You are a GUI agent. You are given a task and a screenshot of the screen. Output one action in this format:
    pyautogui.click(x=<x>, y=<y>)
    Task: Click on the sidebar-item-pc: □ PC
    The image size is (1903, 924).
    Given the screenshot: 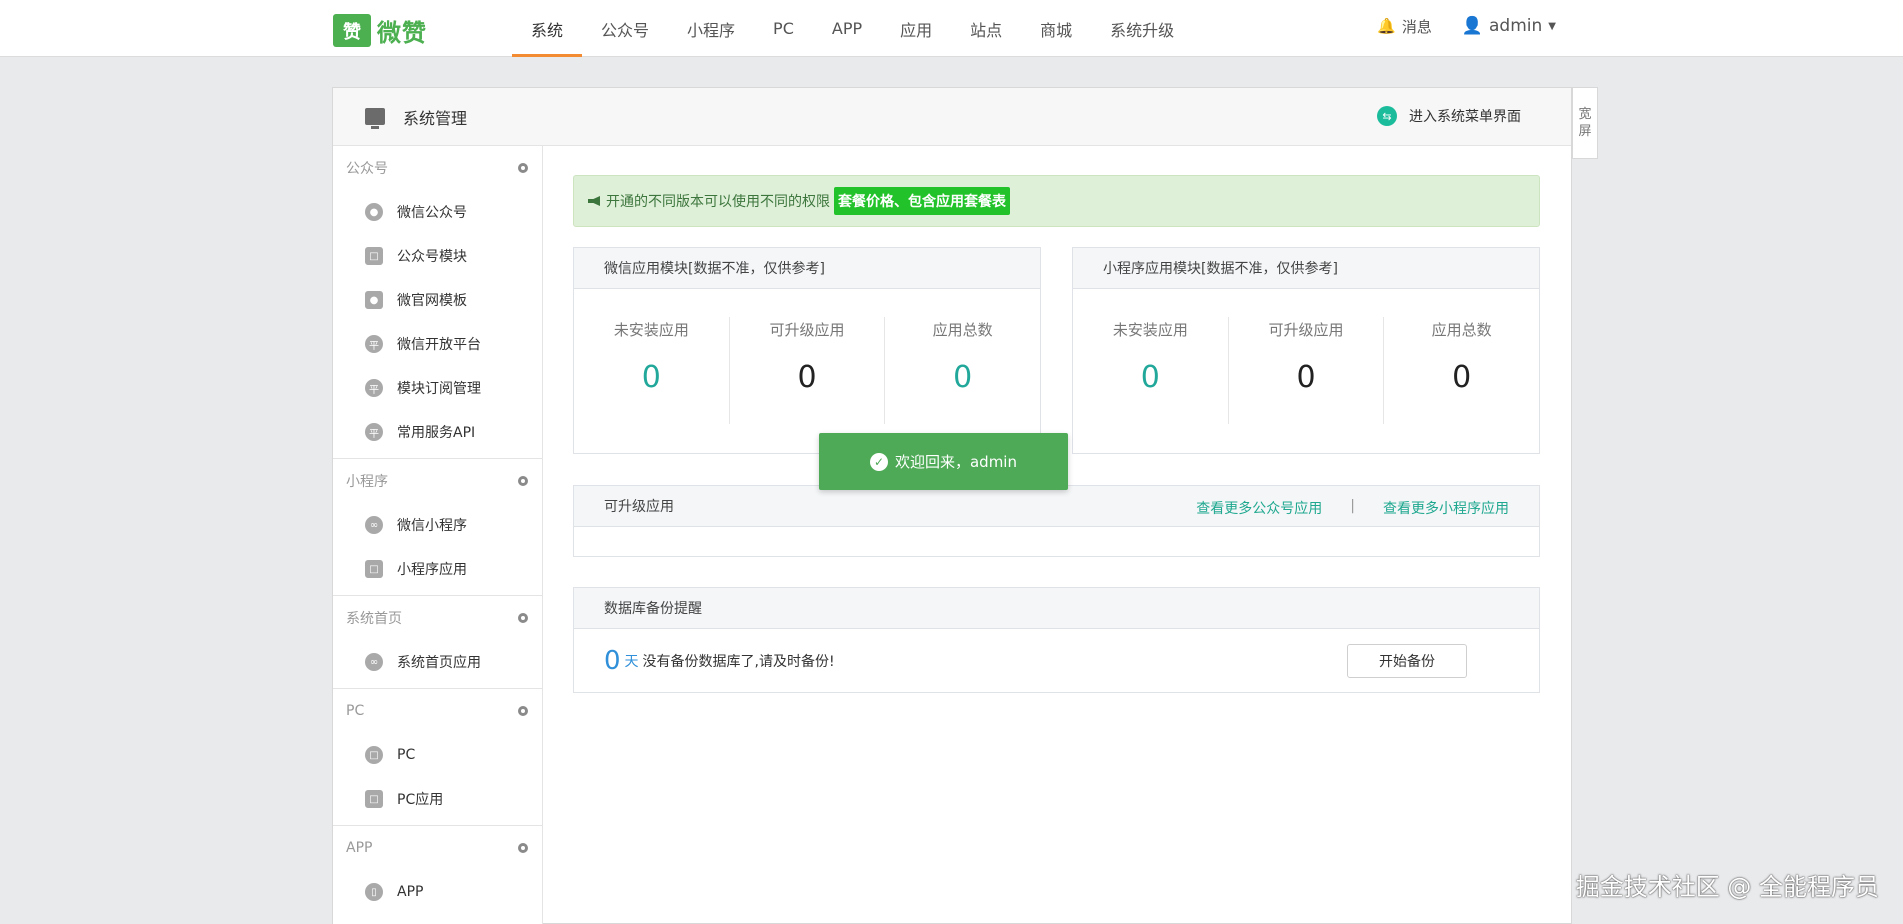 What is the action you would take?
    pyautogui.click(x=437, y=755)
    